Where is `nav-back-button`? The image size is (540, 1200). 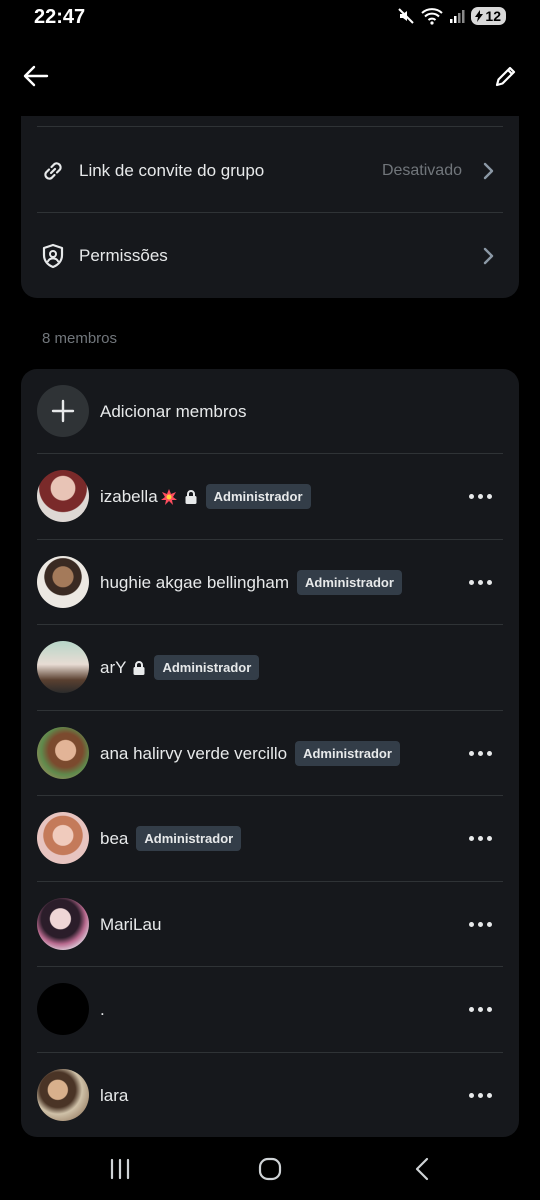 nav-back-button is located at coordinates (422, 1169).